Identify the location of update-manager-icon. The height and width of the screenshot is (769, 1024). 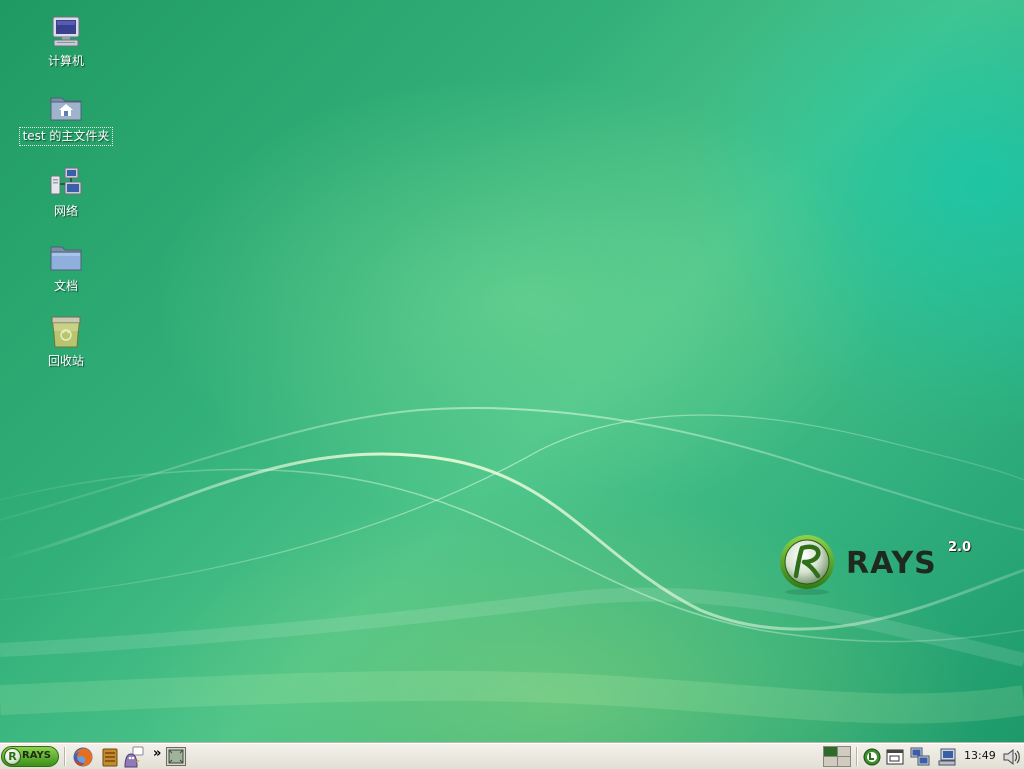
(872, 757).